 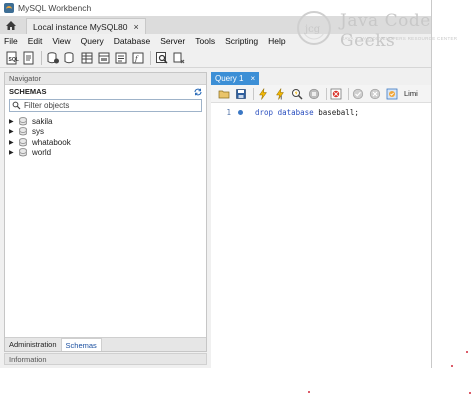 I want to click on explain-button, so click(x=297, y=94).